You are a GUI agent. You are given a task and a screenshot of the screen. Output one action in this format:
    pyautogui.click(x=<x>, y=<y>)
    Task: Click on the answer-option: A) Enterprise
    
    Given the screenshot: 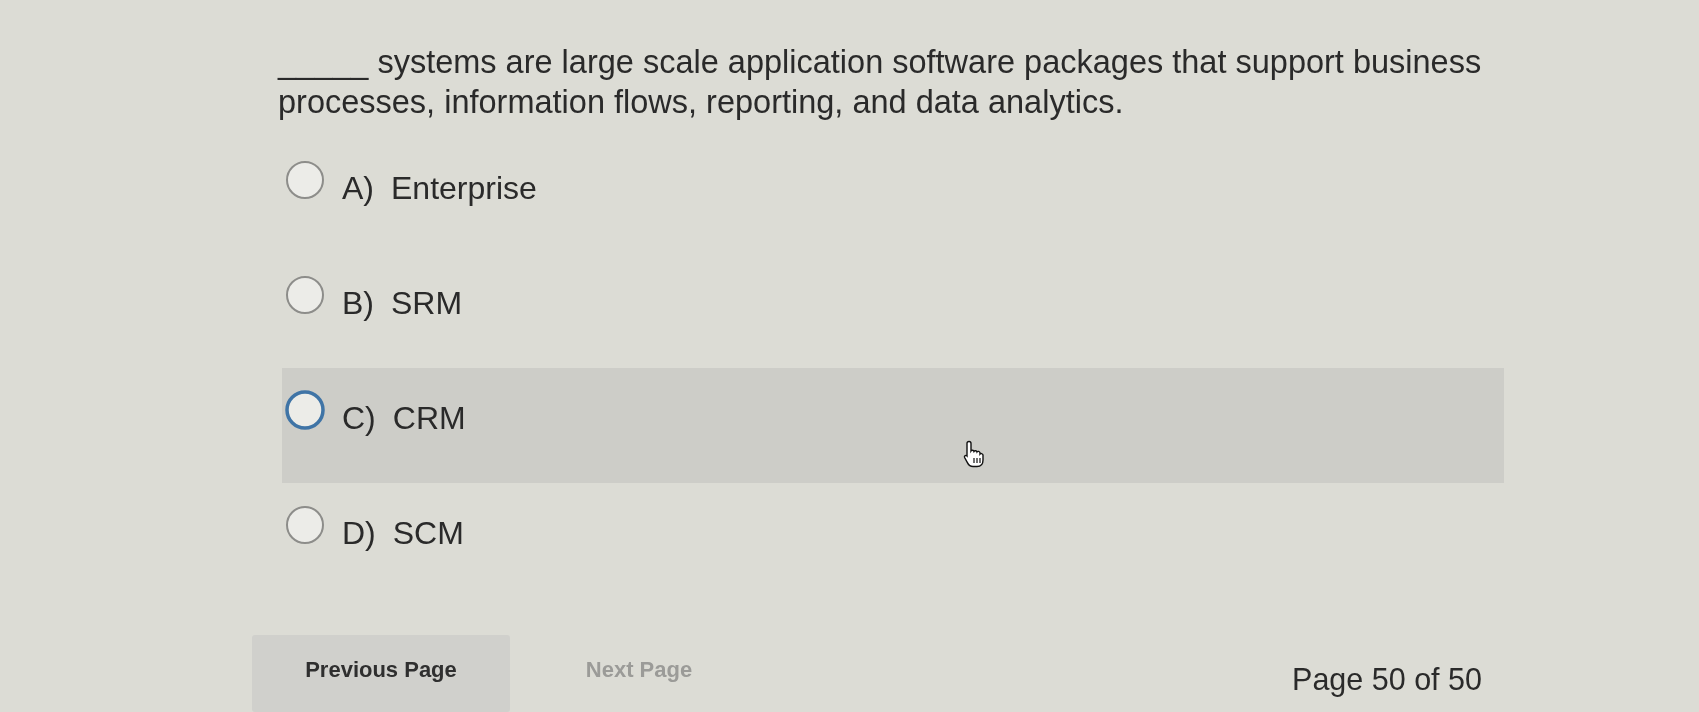 What is the action you would take?
    pyautogui.click(x=893, y=195)
    